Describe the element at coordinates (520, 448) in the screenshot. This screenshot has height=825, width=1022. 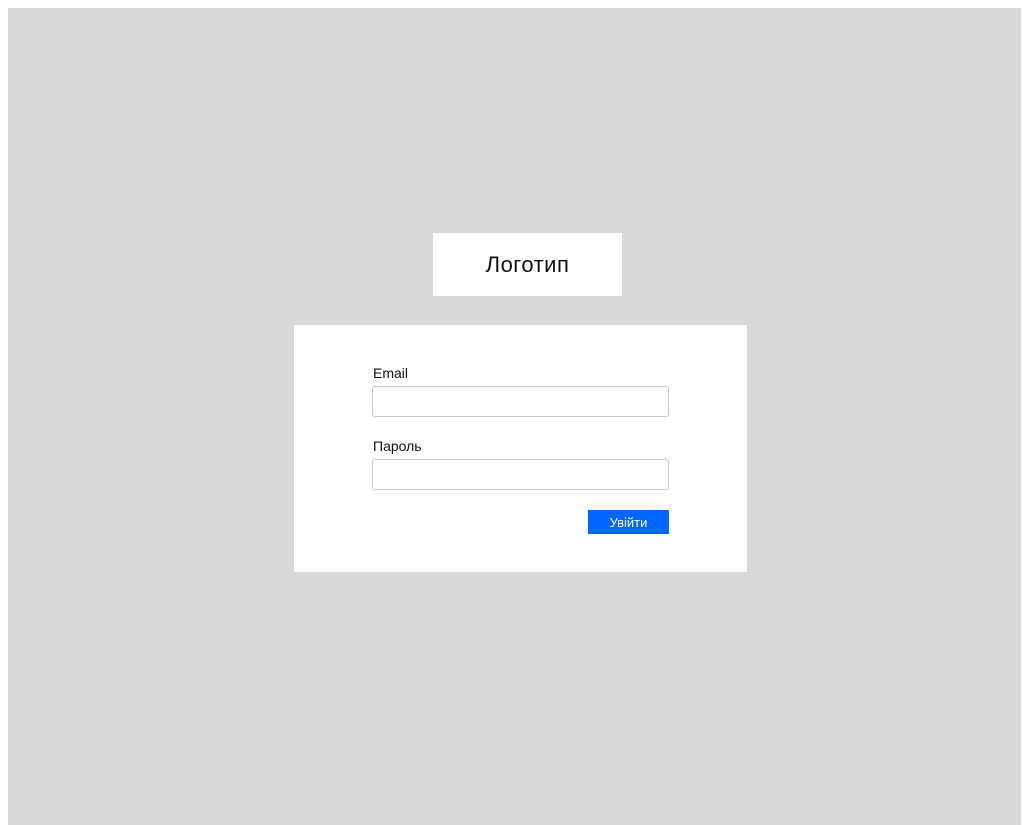
I see `login-form-card: Email Пароль Увійти` at that location.